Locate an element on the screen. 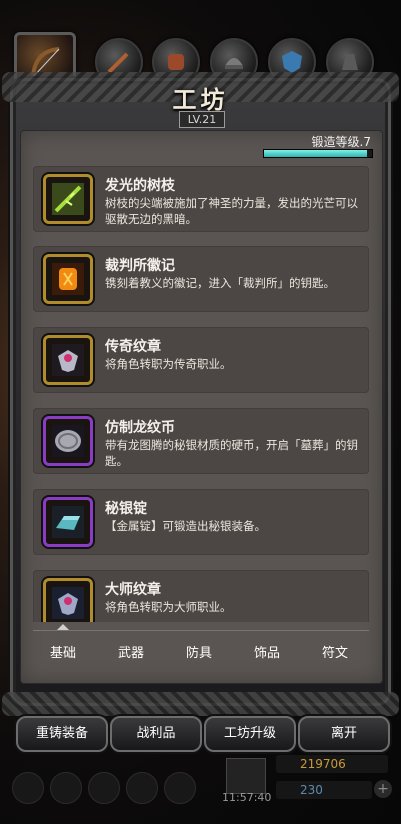 The image size is (401, 824). item-description: 将角色转职为大师职业。 is located at coordinates (168, 607).